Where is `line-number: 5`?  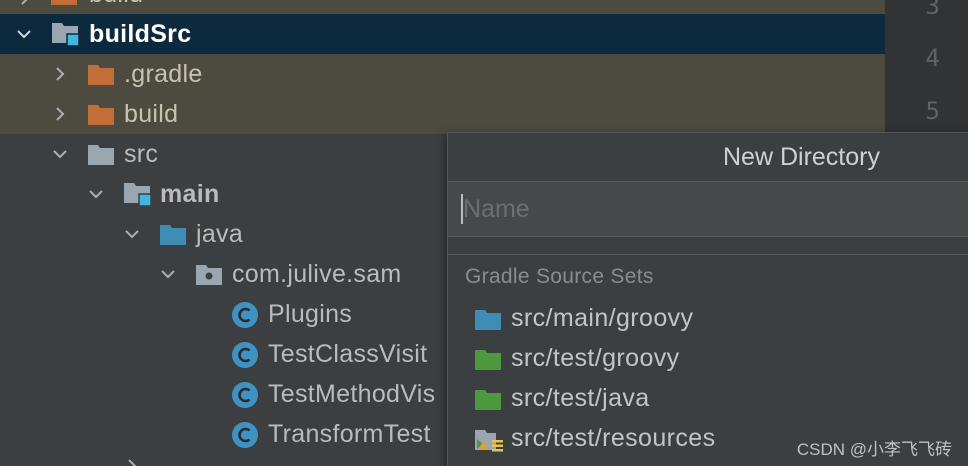
line-number: 5 is located at coordinates (932, 111).